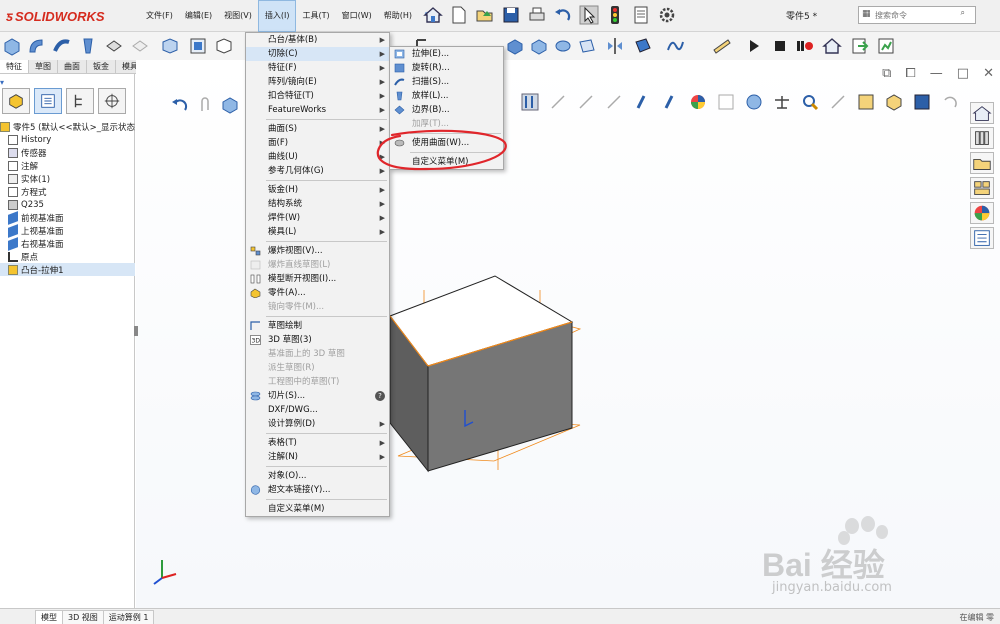 This screenshot has width=1000, height=624. What do you see at coordinates (36, 46) in the screenshot?
I see `revolved-boss-icon` at bounding box center [36, 46].